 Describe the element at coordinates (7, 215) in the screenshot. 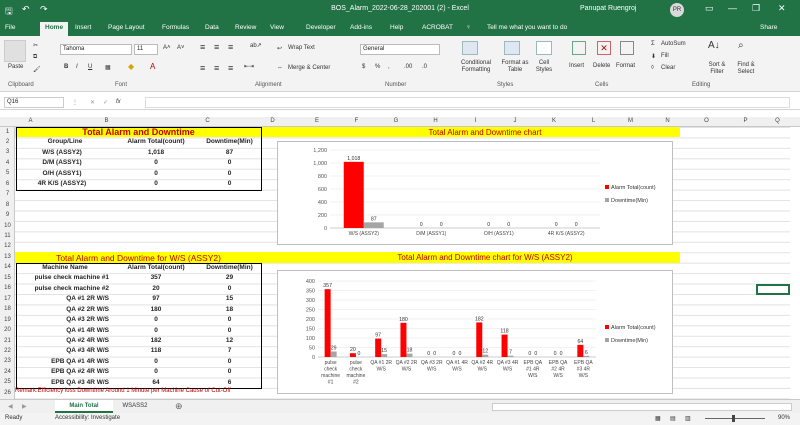

I see `row-header-9: 9` at that location.